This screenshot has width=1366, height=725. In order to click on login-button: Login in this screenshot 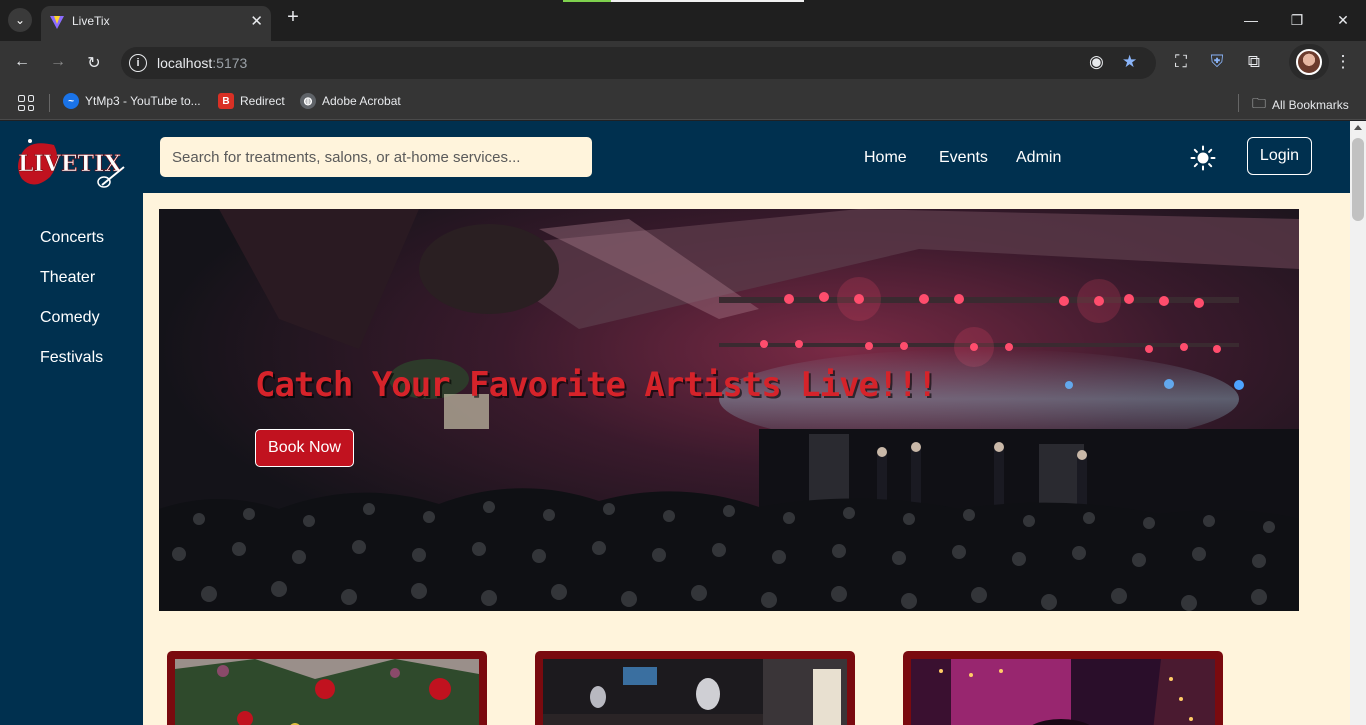, I will do `click(1279, 156)`.